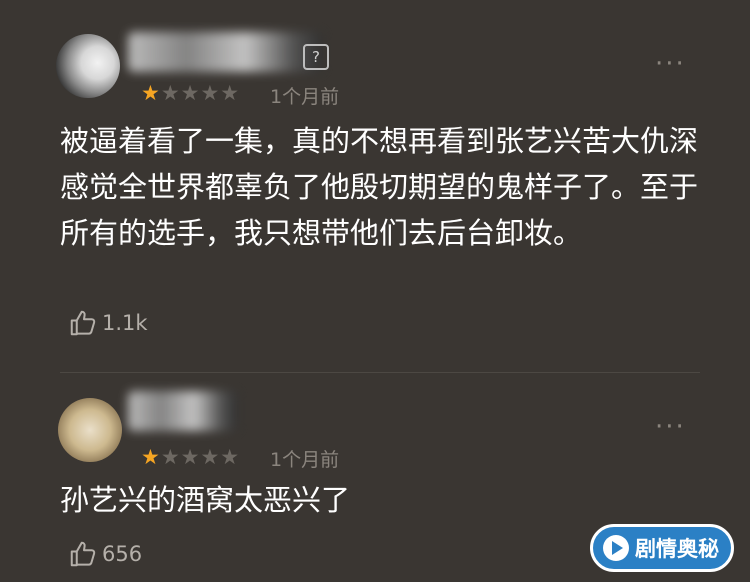  What do you see at coordinates (616, 548) in the screenshot?
I see `play-icon` at bounding box center [616, 548].